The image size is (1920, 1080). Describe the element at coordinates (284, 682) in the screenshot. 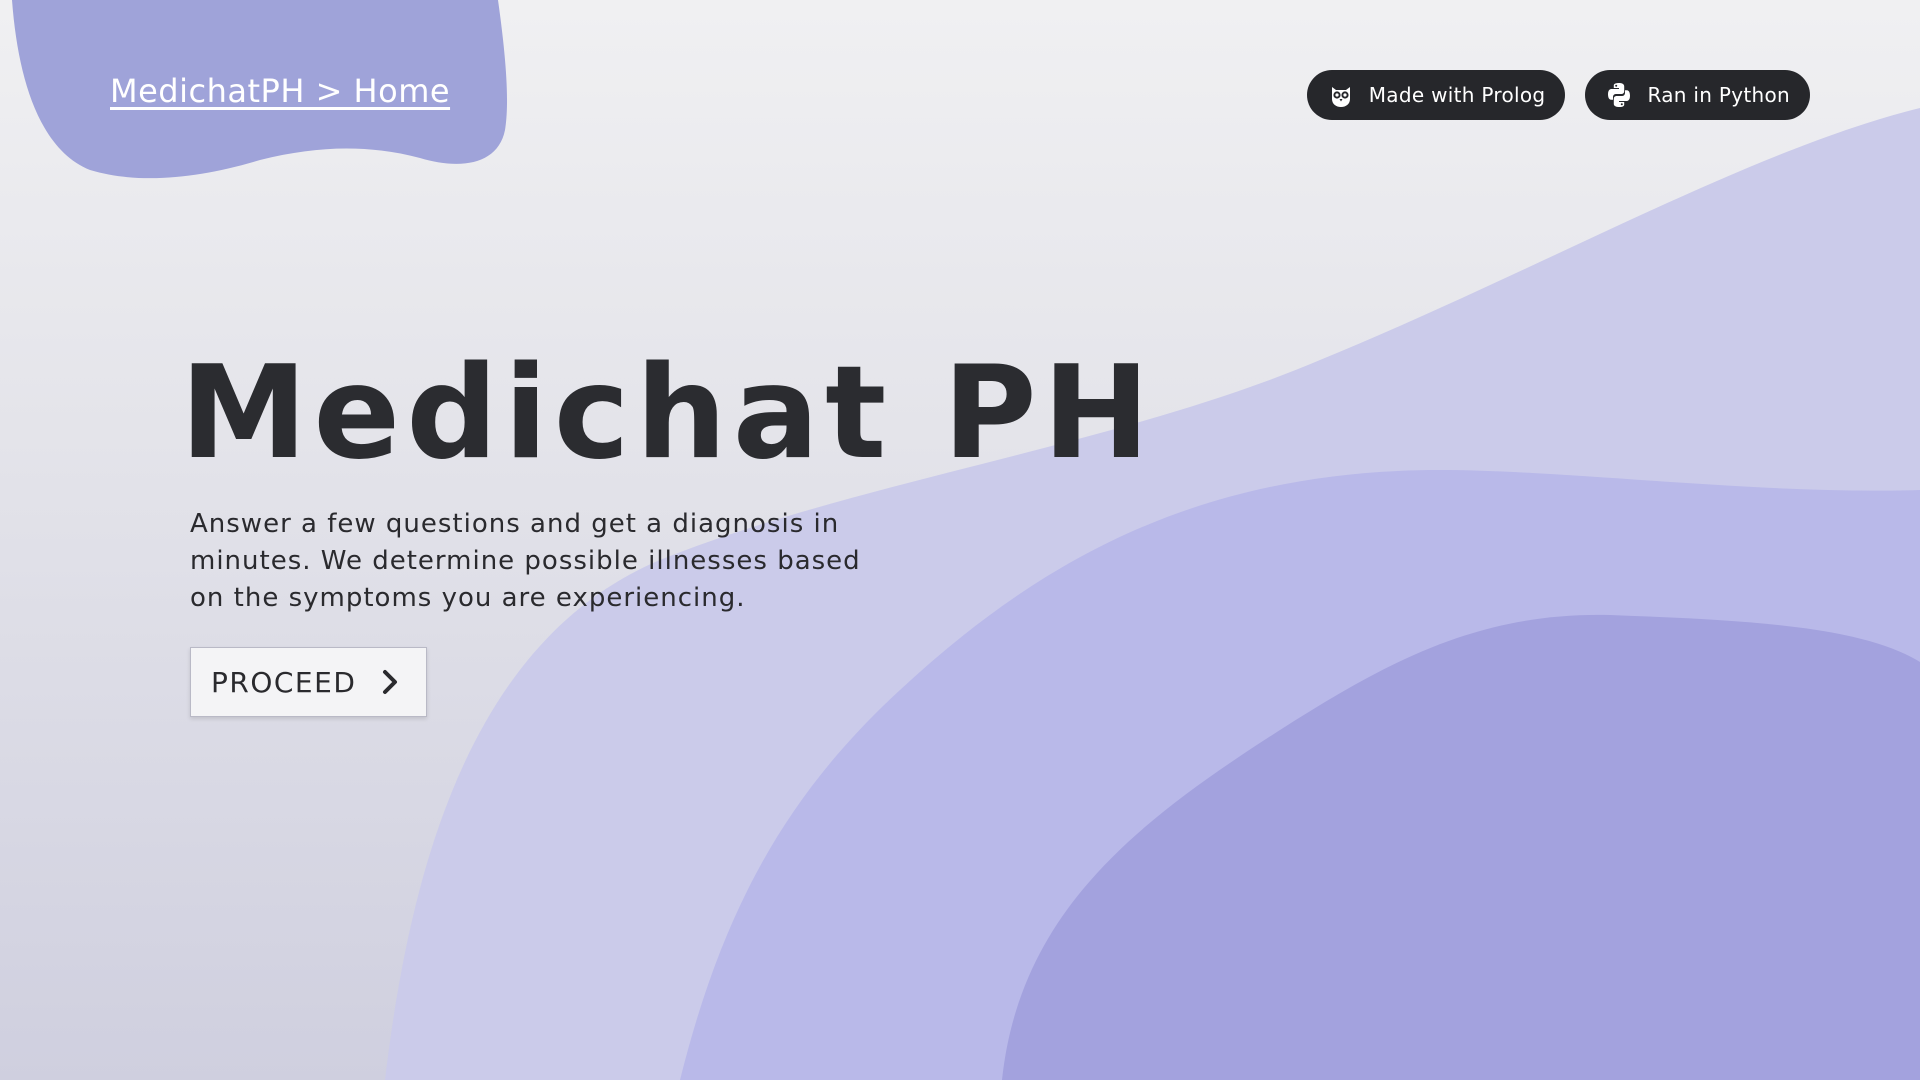

I see `proceed-button-label: PROCEED` at that location.